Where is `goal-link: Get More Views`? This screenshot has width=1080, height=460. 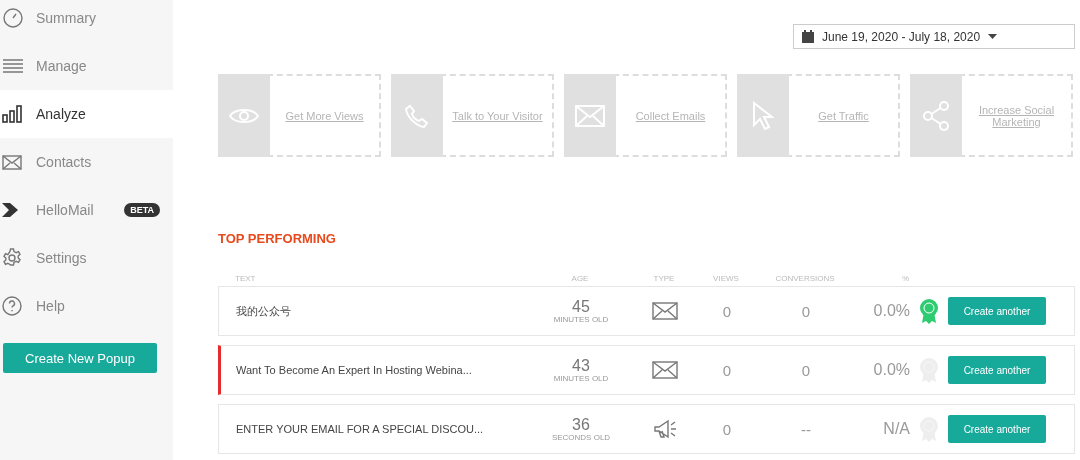
goal-link: Get More Views is located at coordinates (324, 115).